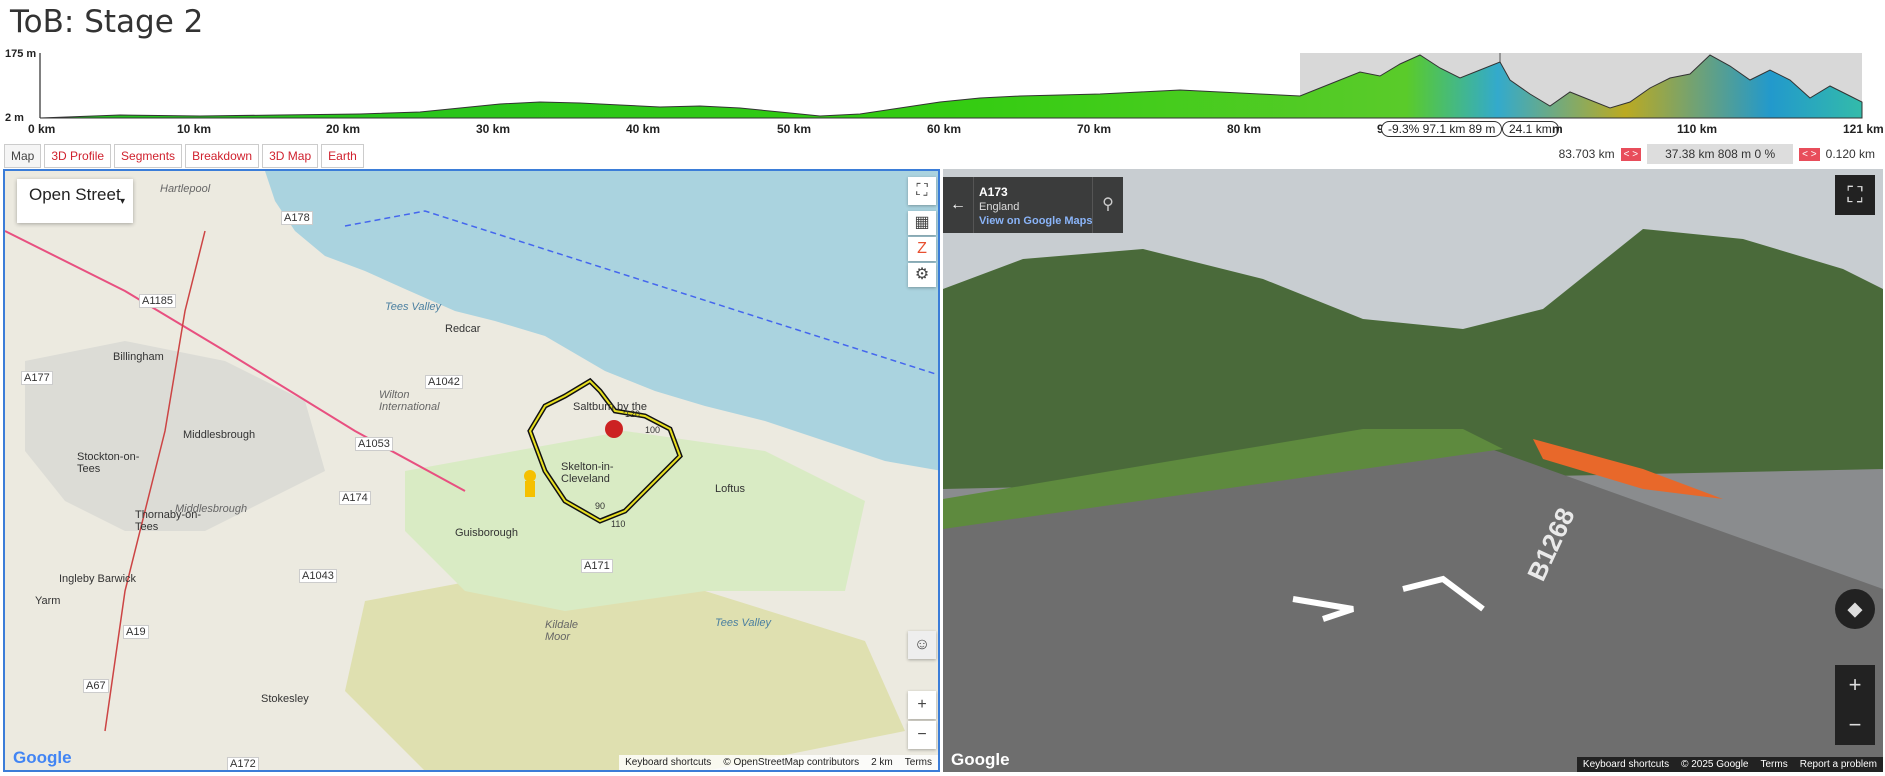 The height and width of the screenshot is (776, 1885). What do you see at coordinates (730, 489) in the screenshot?
I see `place-label: Loftus` at bounding box center [730, 489].